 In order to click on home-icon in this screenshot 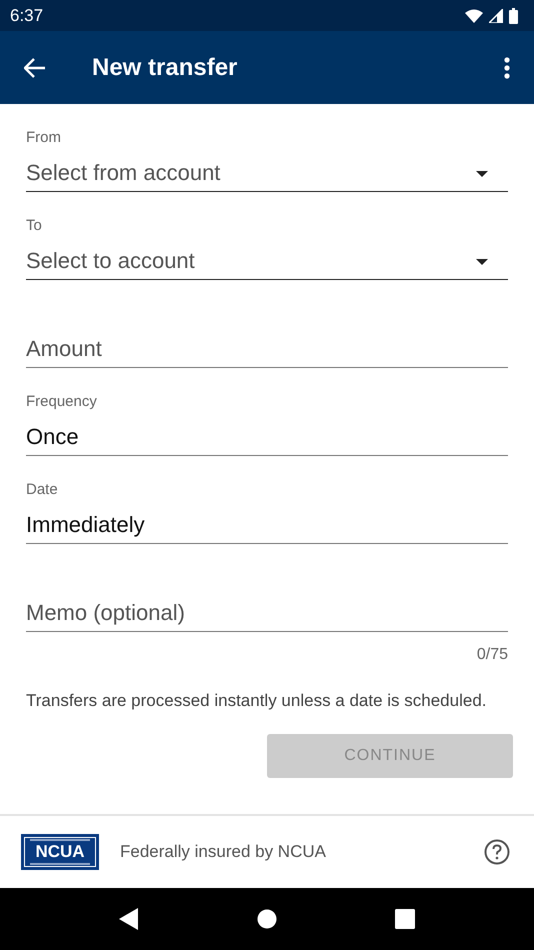, I will do `click(267, 919)`.